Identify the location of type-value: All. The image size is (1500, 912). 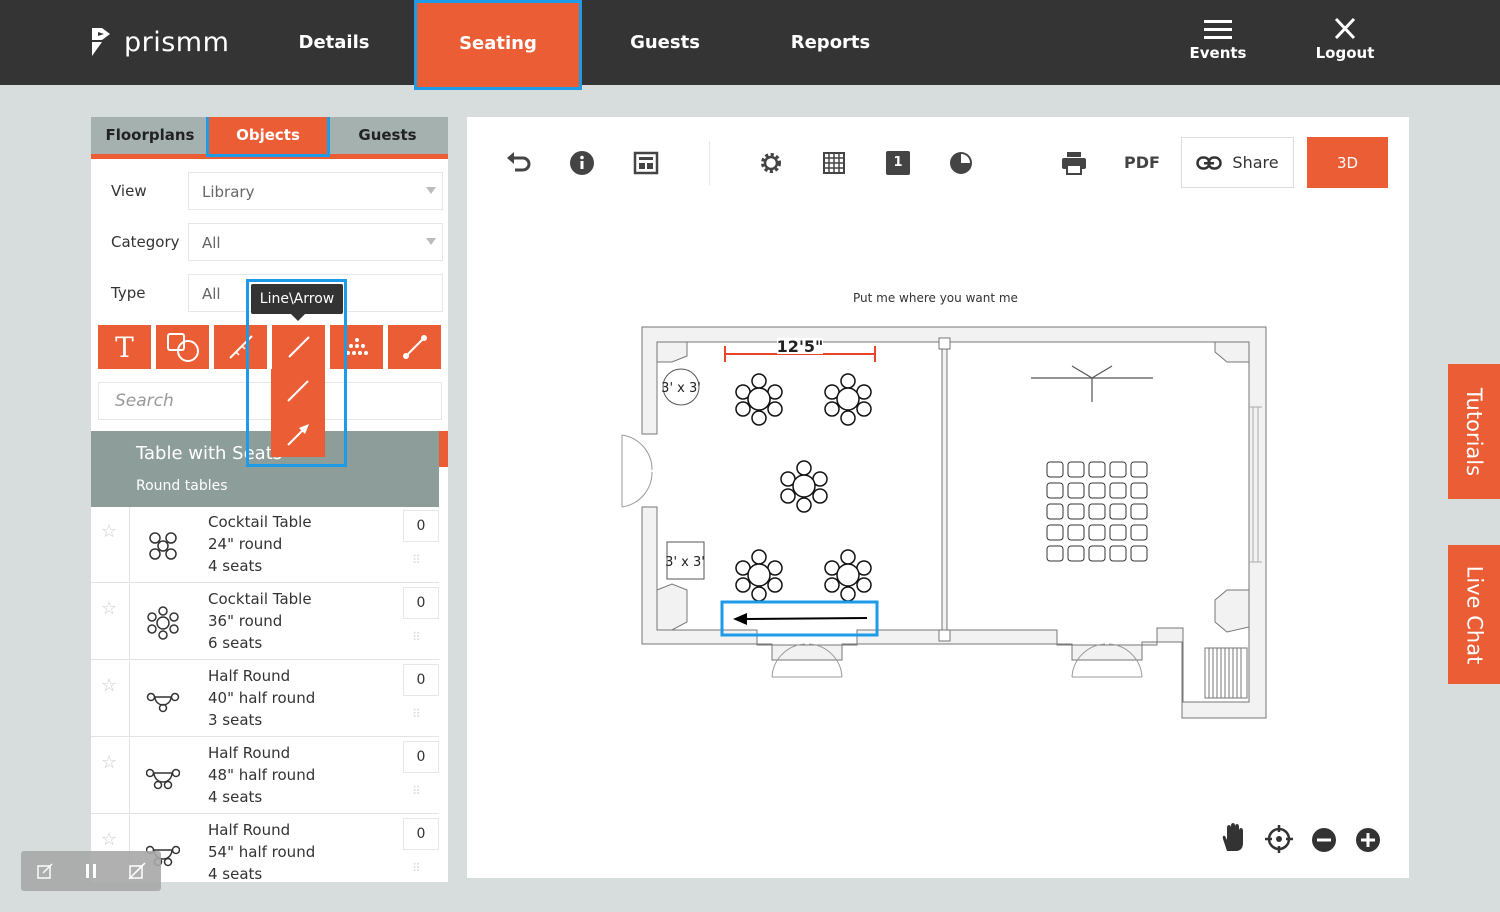
(211, 294).